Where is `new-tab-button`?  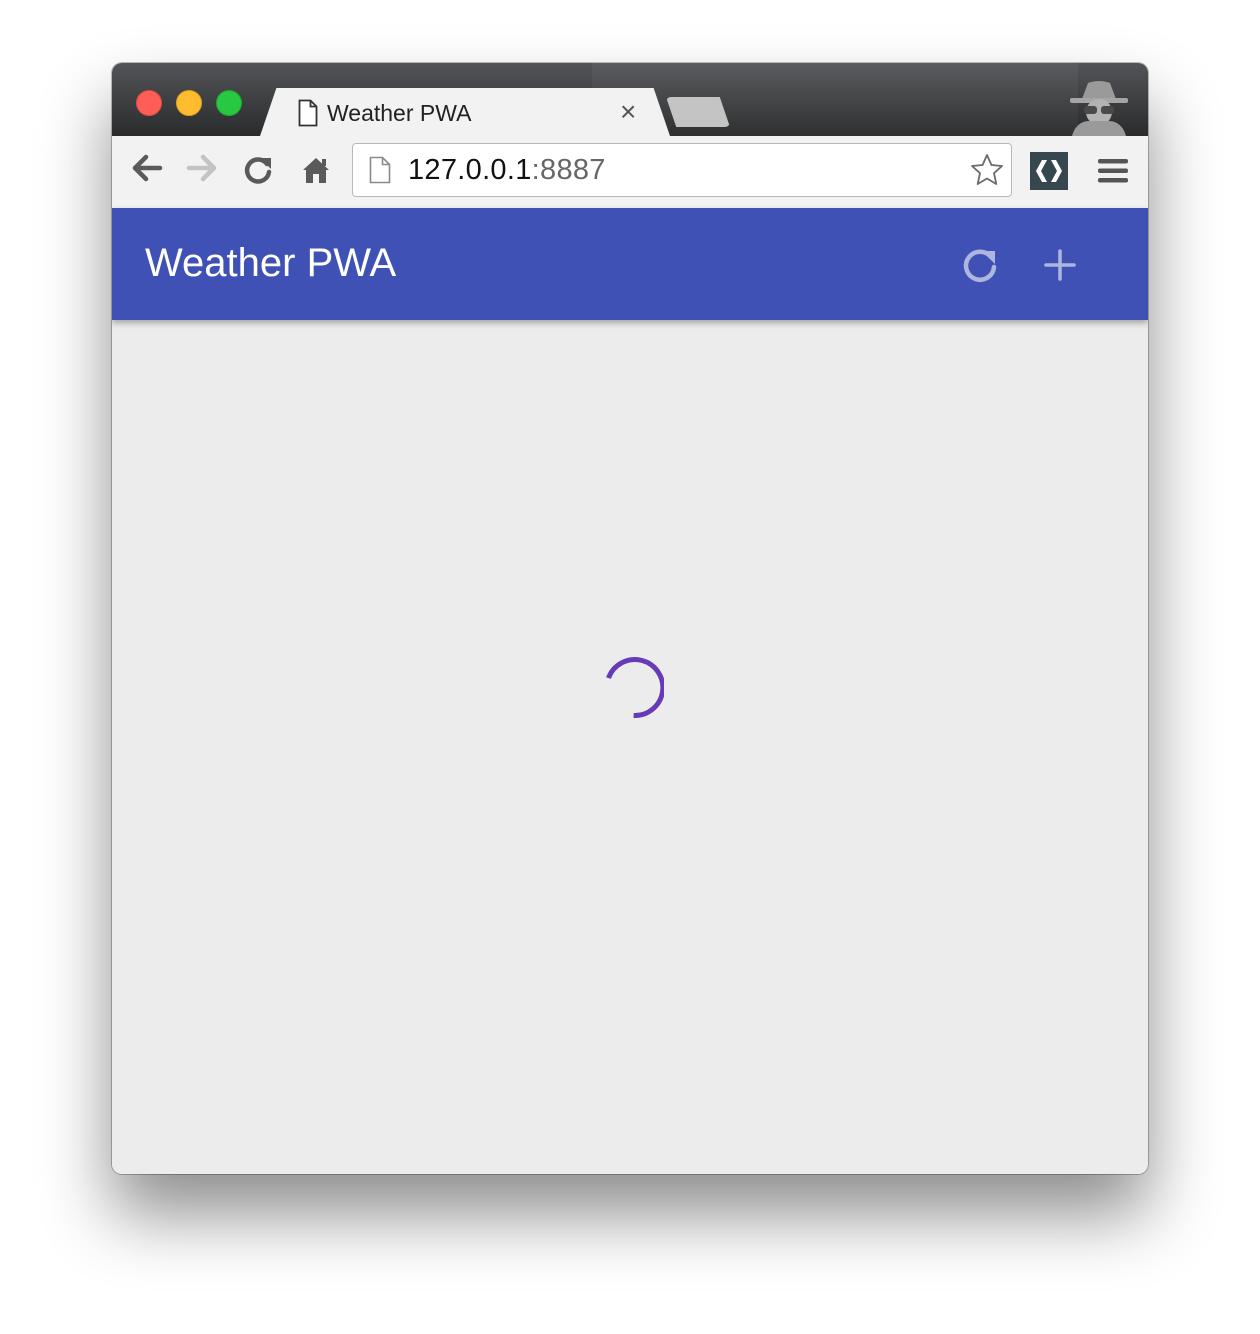 new-tab-button is located at coordinates (698, 112).